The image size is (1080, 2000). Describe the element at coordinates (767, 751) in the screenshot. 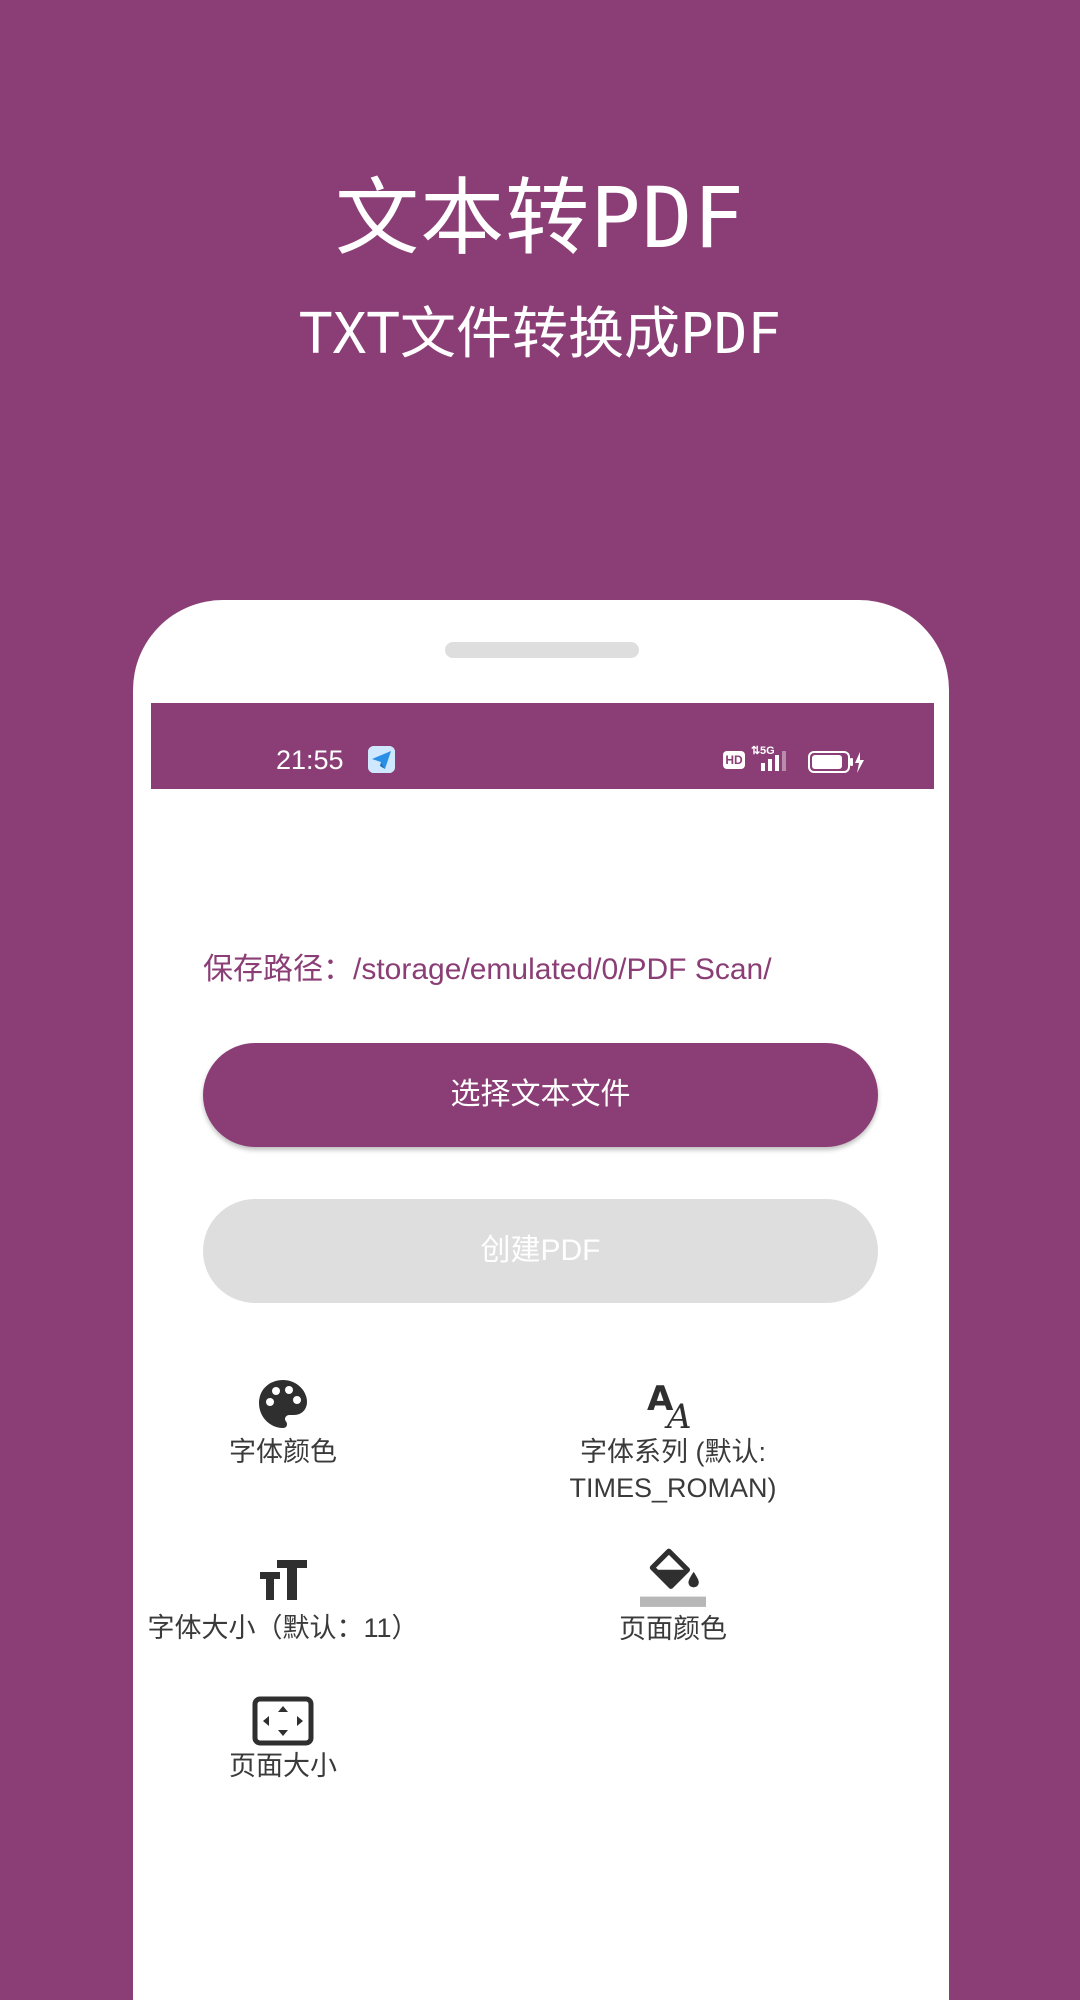

I see `network-type-label: 5G` at that location.